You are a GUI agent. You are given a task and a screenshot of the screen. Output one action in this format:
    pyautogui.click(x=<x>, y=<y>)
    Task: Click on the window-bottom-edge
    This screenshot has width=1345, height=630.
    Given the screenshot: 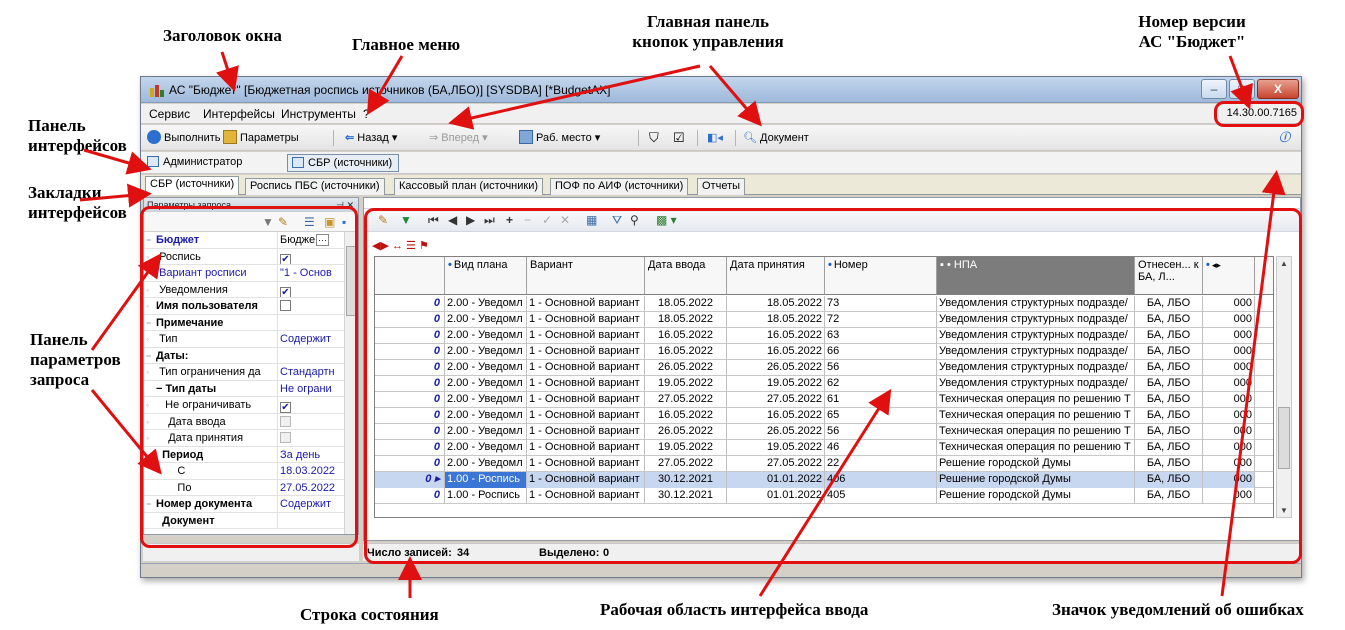 What is the action you would take?
    pyautogui.click(x=721, y=570)
    